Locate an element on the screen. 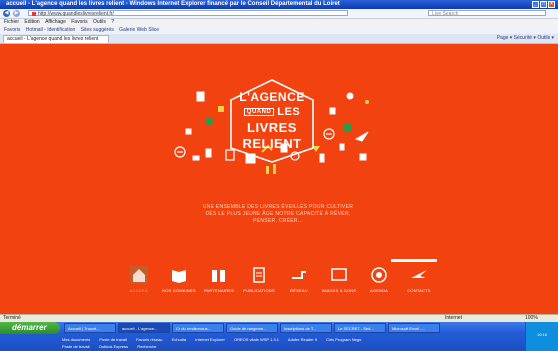 This screenshot has height=351, width=558. quick-launch-item: Adobe Reader 9 is located at coordinates (302, 339).